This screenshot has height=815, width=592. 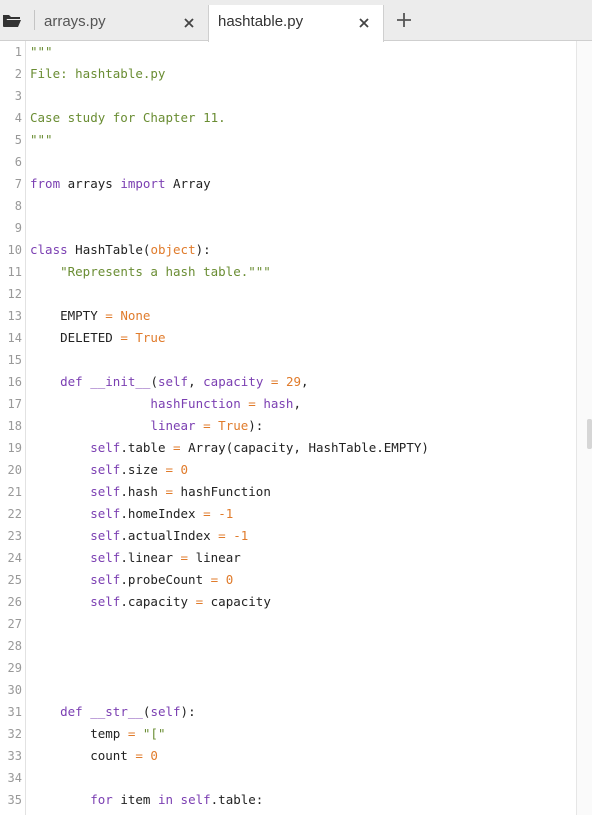 What do you see at coordinates (584, 428) in the screenshot?
I see `vertical-scrollbar` at bounding box center [584, 428].